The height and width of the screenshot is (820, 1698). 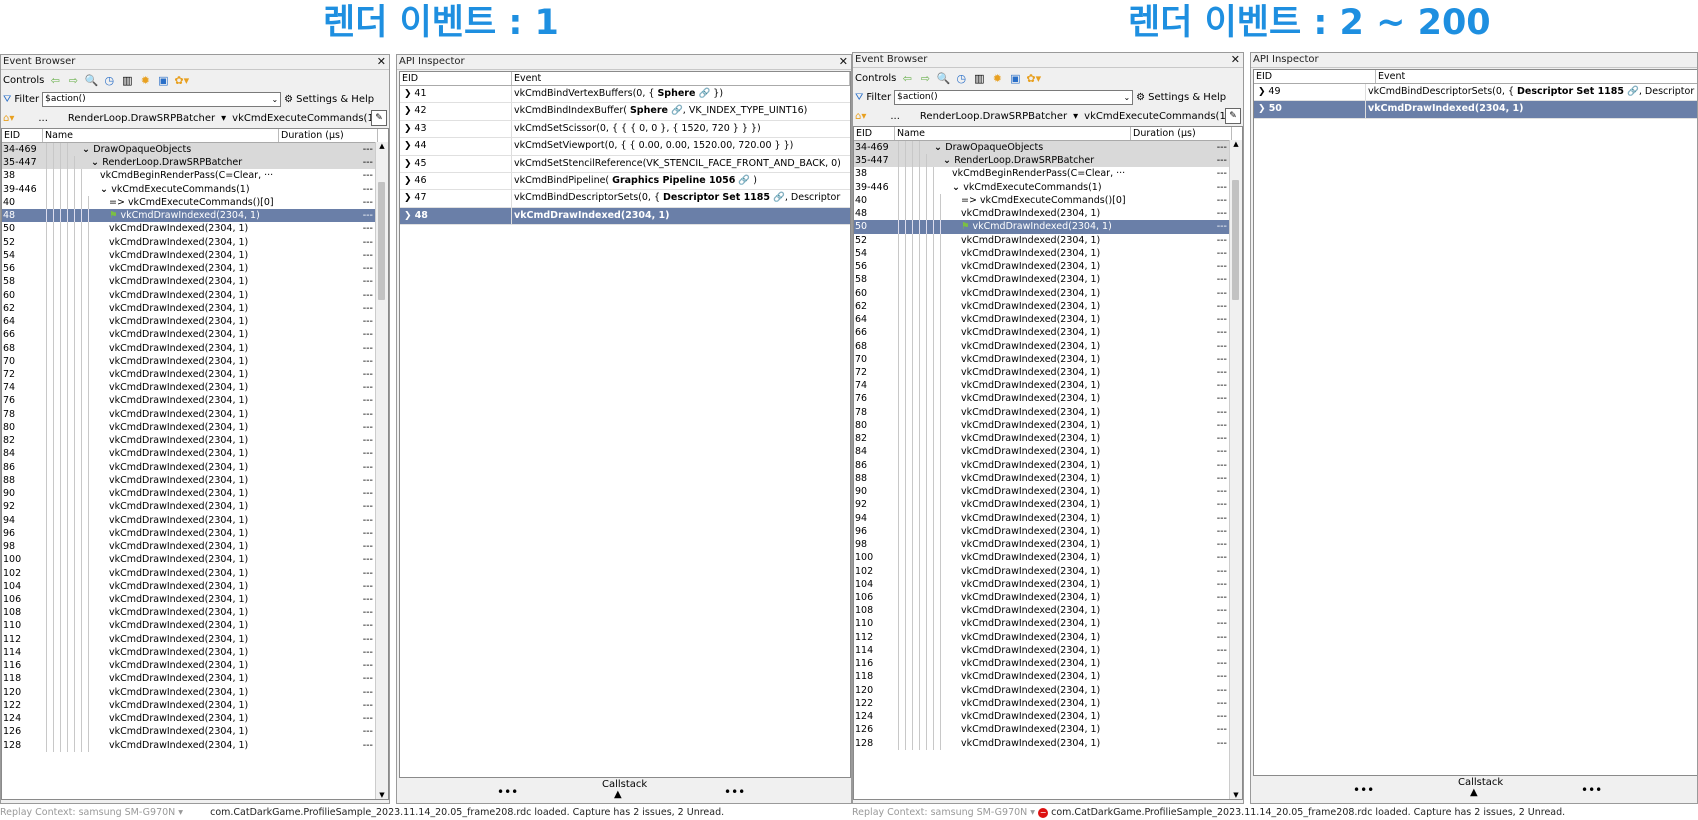 I want to click on tree-row: 39-446 ⌄ vkCmdExecuteCommands(1) ---, so click(x=1042, y=187).